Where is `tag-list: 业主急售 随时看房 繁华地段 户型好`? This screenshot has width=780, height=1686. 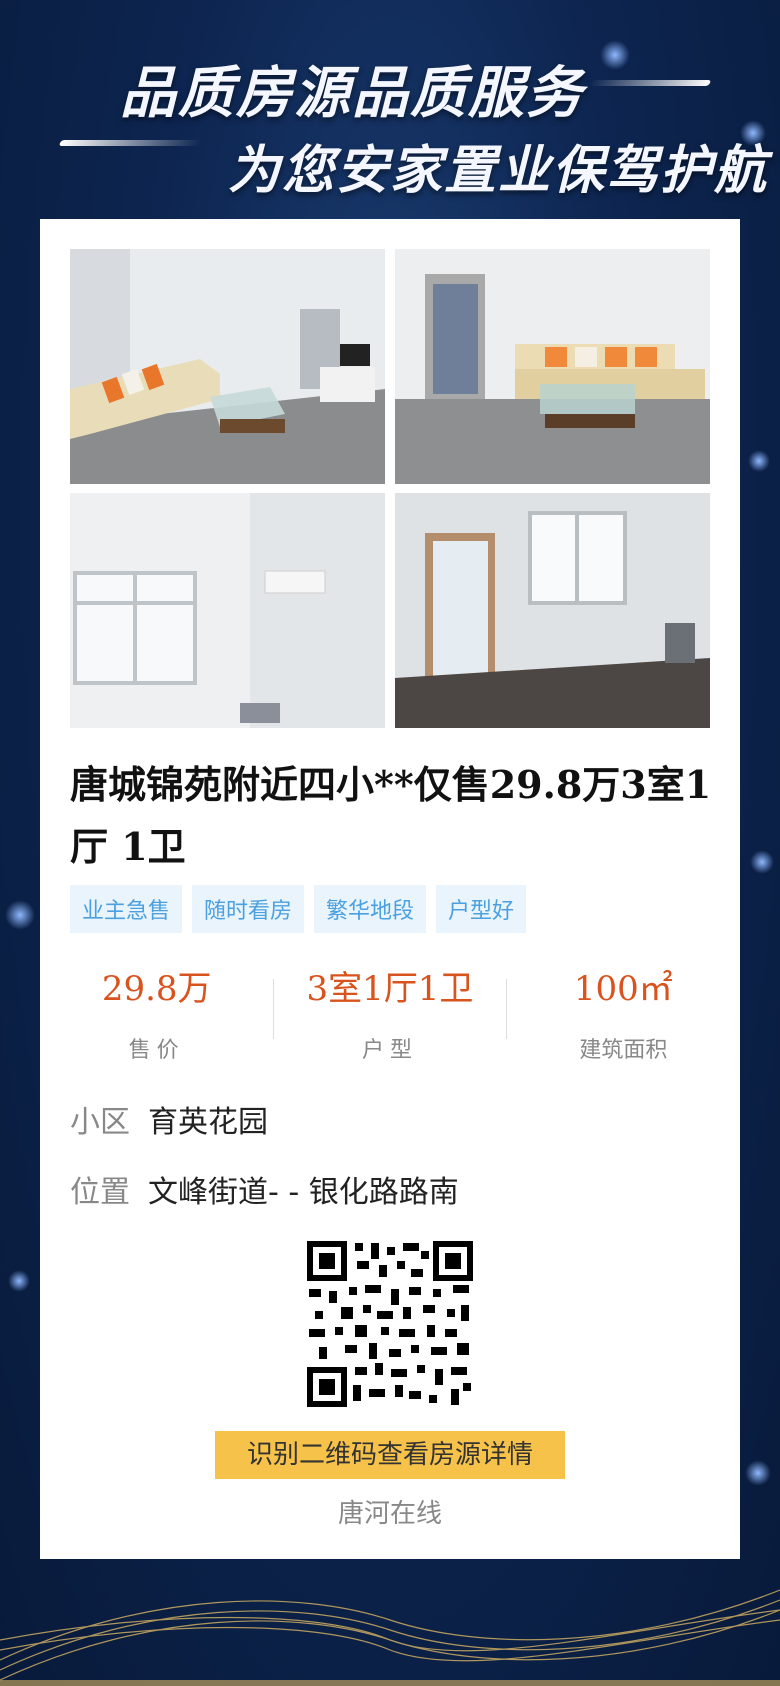 tag-list: 业主急售 随时看房 繁华地段 户型好 is located at coordinates (303, 909).